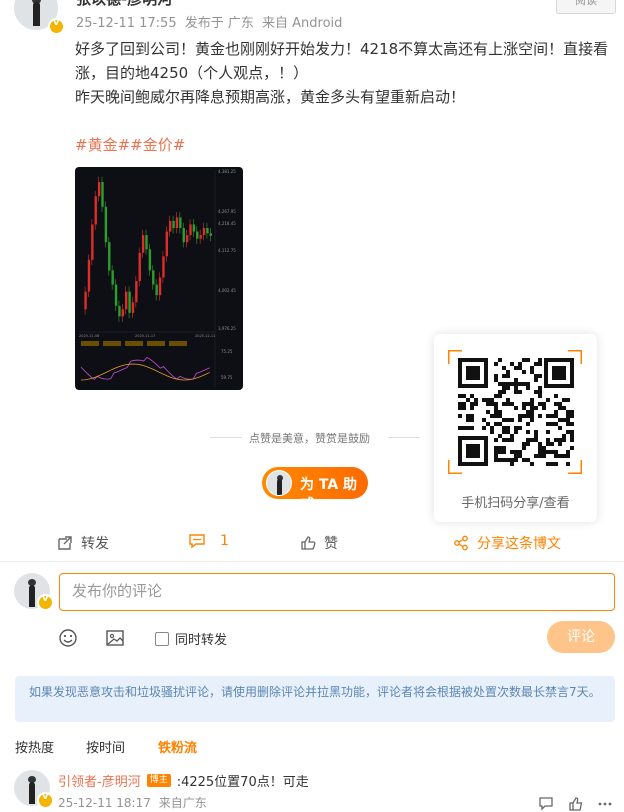 This screenshot has width=624, height=812. I want to click on comment-meta: 25-12-11 18:17 来自广东, so click(132, 802).